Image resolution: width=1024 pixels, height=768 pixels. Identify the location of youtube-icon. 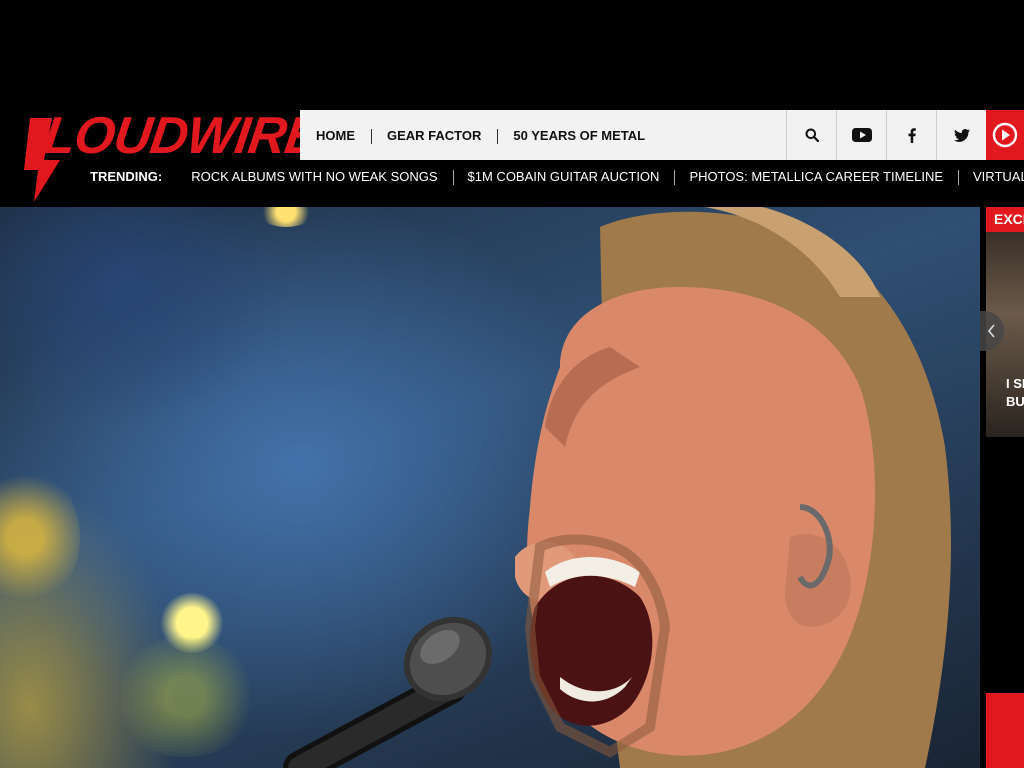
(861, 135).